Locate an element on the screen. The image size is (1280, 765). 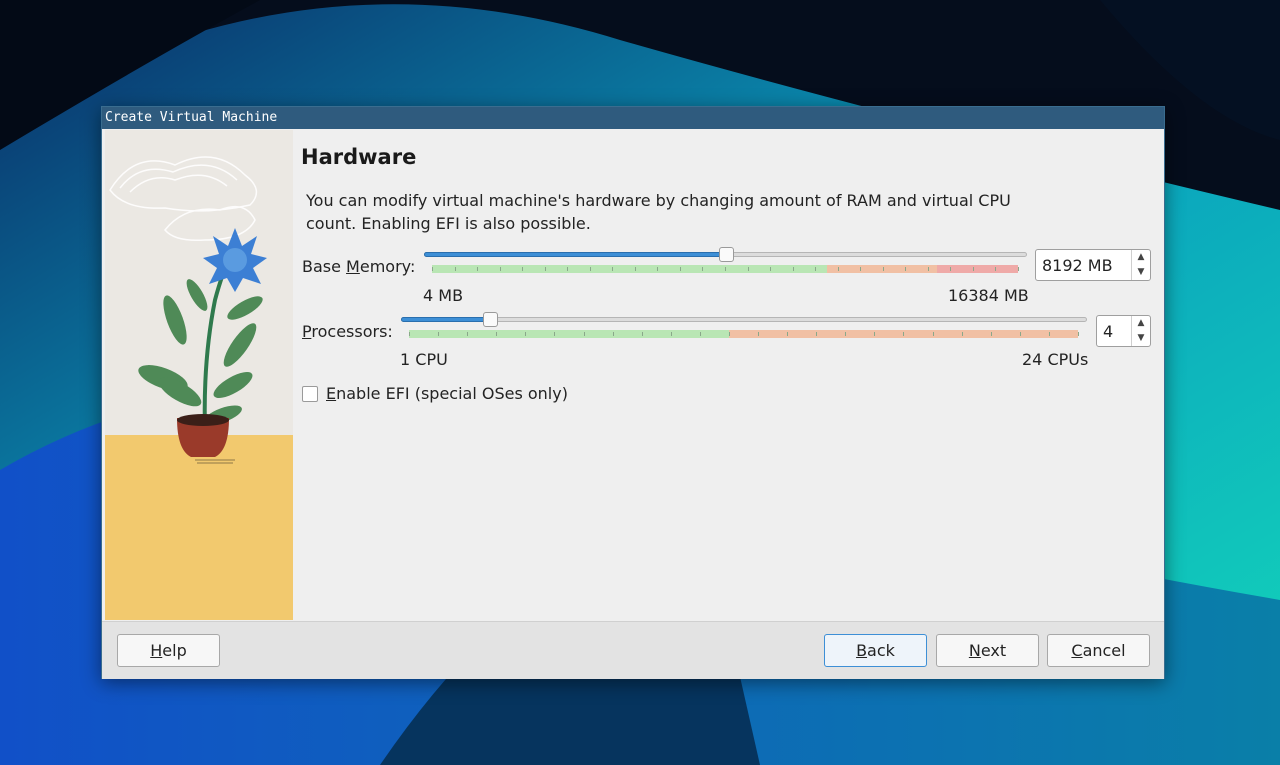
base-memory-label: Base Memory: is located at coordinates (359, 266).